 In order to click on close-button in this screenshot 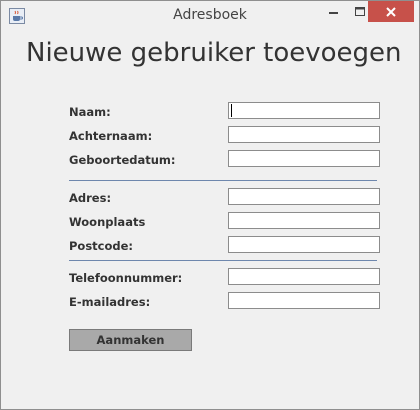, I will do `click(391, 11)`.